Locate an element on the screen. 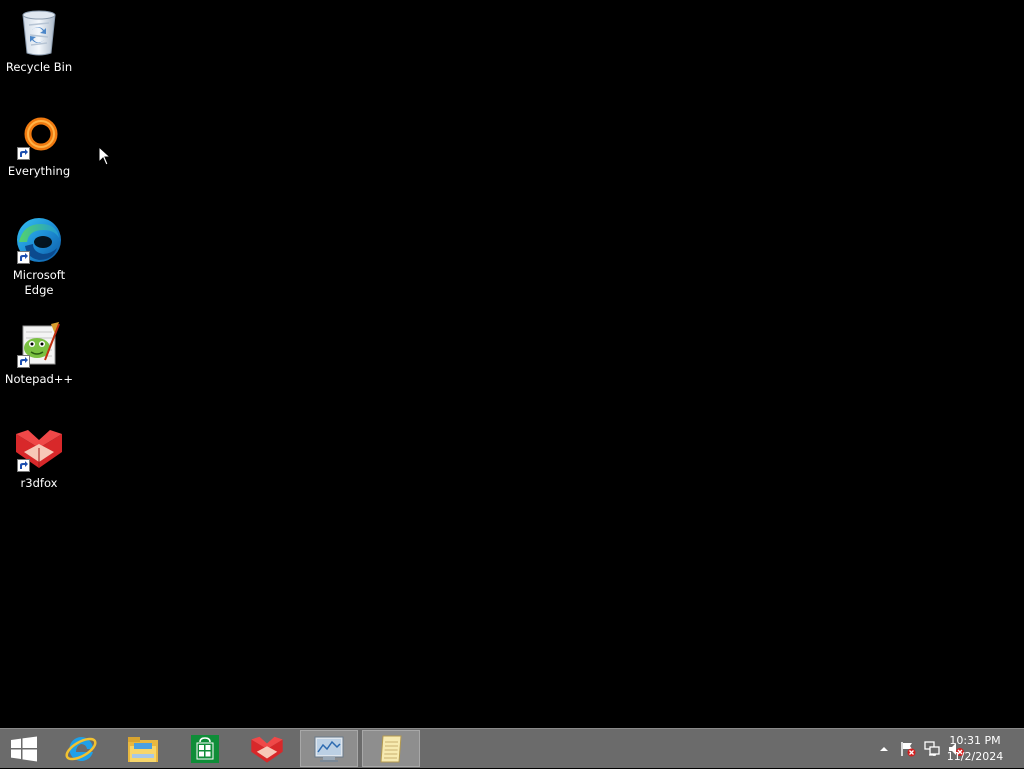  taskbar-notepad is located at coordinates (391, 748).